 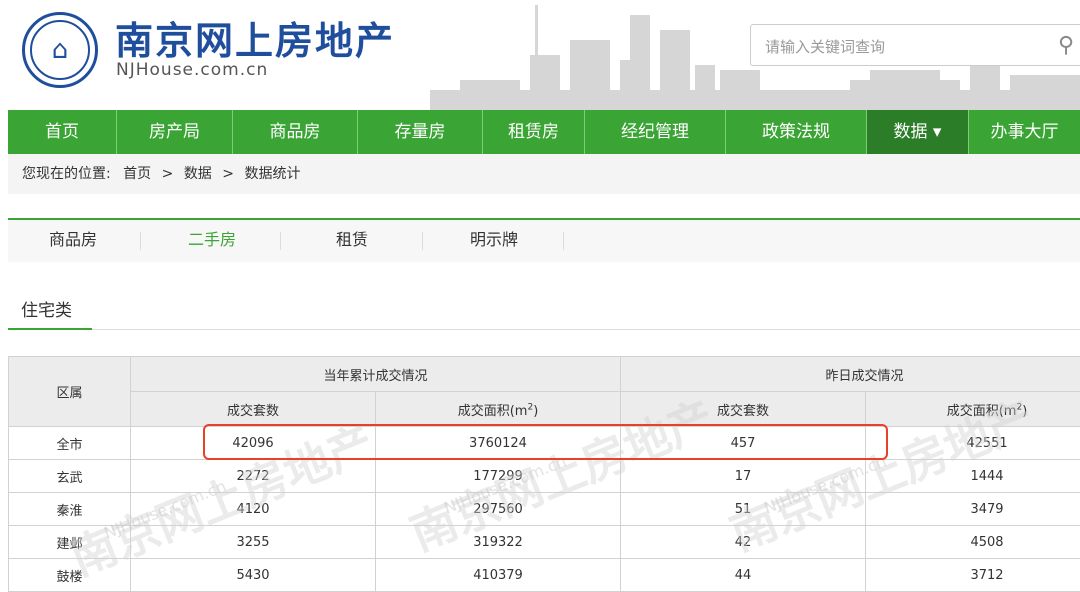 I want to click on day-area-cell: 42551, so click(x=973, y=443).